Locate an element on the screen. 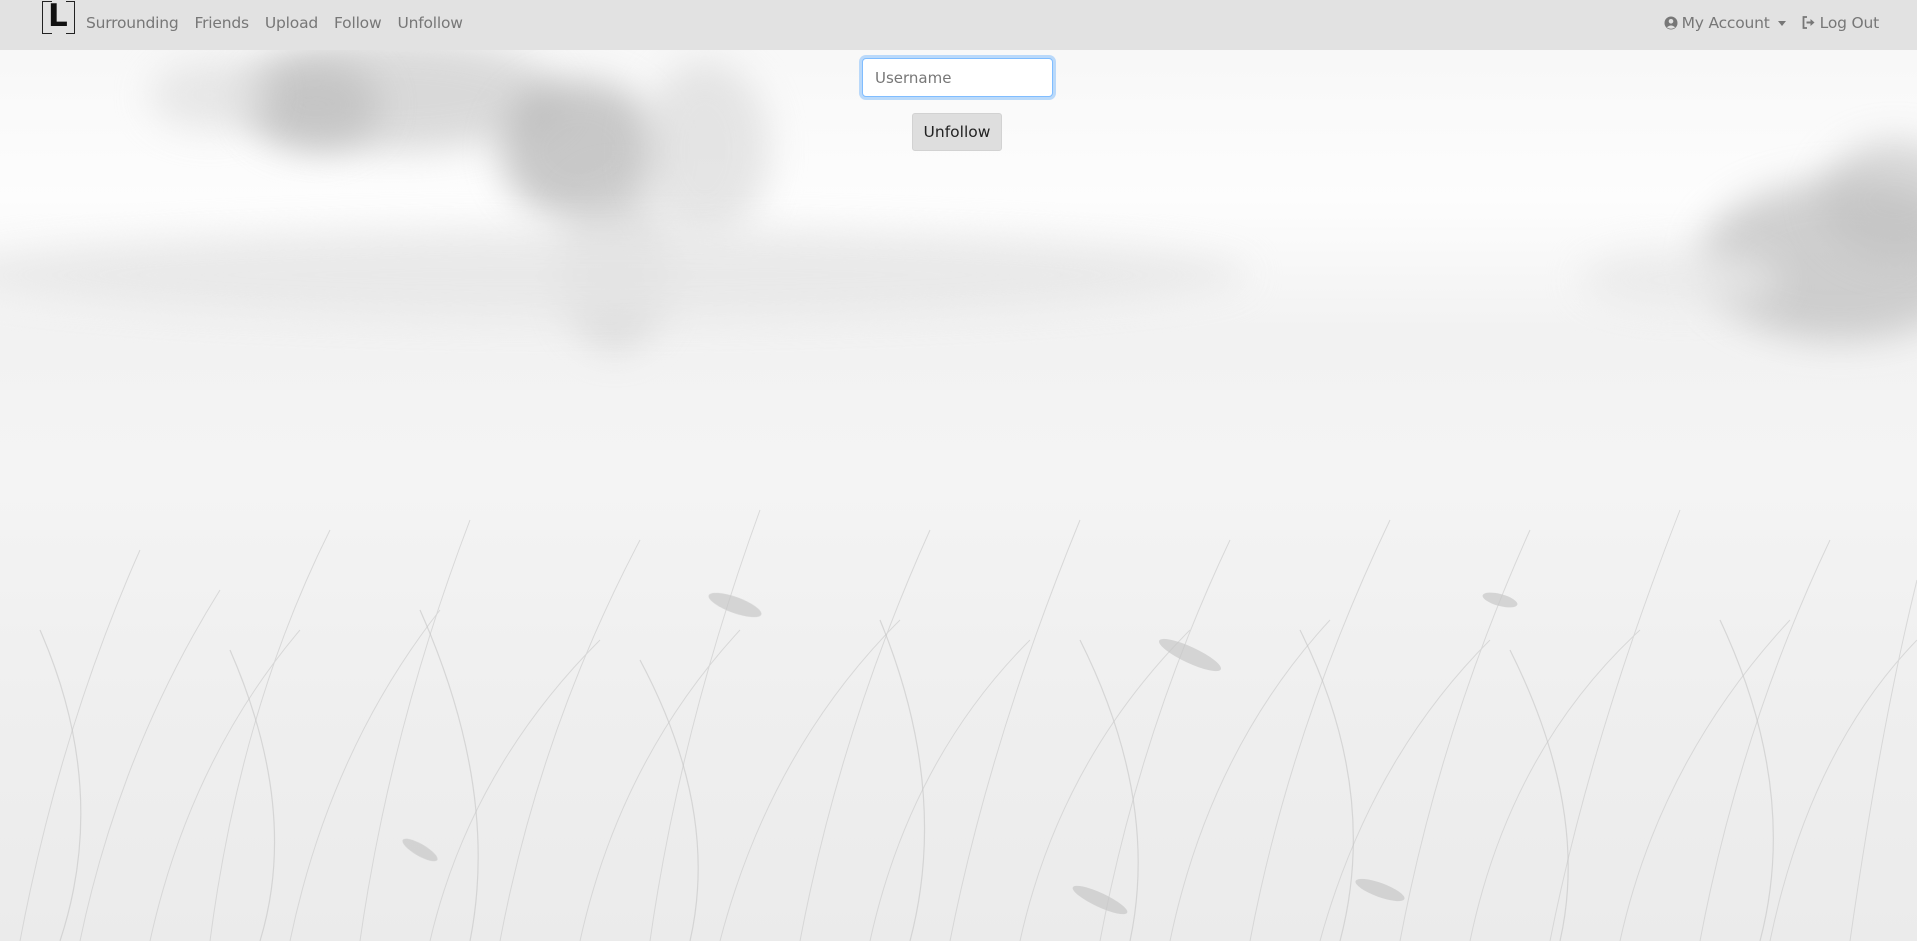 The height and width of the screenshot is (941, 1917). my-account-label: My Account is located at coordinates (1725, 22).